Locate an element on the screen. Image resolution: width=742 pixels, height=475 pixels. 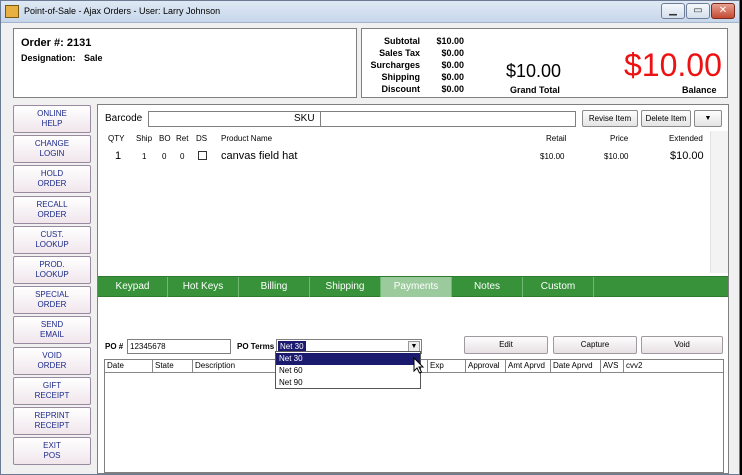
grid-col-avs: AVS is located at coordinates (612, 366).